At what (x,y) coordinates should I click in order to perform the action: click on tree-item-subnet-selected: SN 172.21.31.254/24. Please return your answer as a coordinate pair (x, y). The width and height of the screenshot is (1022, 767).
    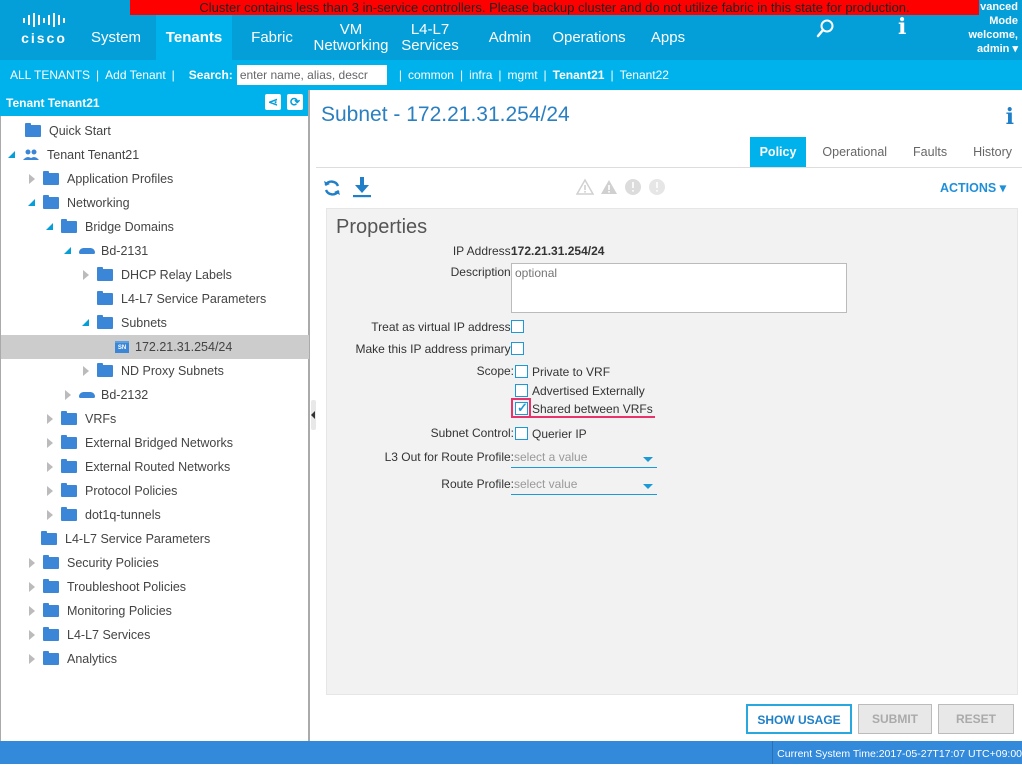
    Looking at the image, I should click on (155, 347).